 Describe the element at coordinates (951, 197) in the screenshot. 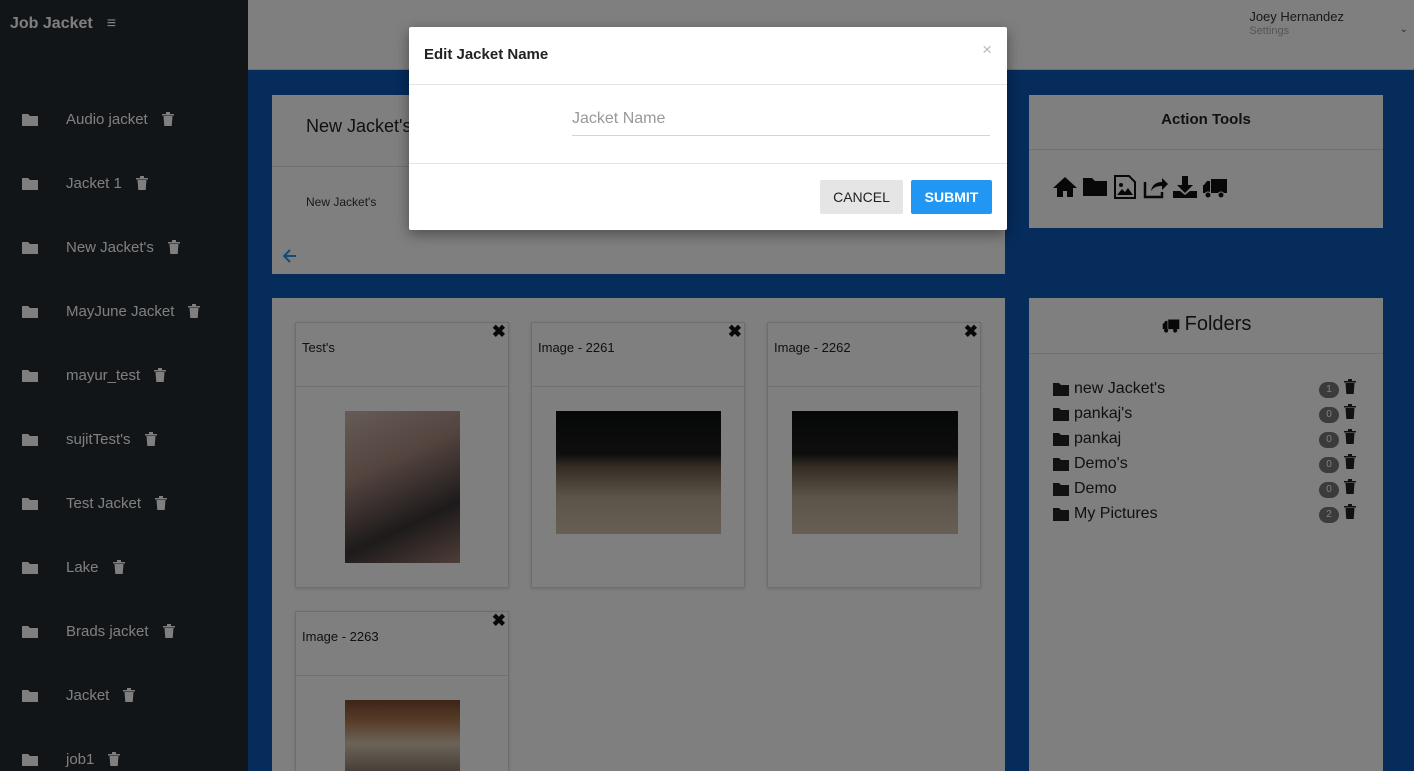

I see `submit-button: SUBMIT` at that location.